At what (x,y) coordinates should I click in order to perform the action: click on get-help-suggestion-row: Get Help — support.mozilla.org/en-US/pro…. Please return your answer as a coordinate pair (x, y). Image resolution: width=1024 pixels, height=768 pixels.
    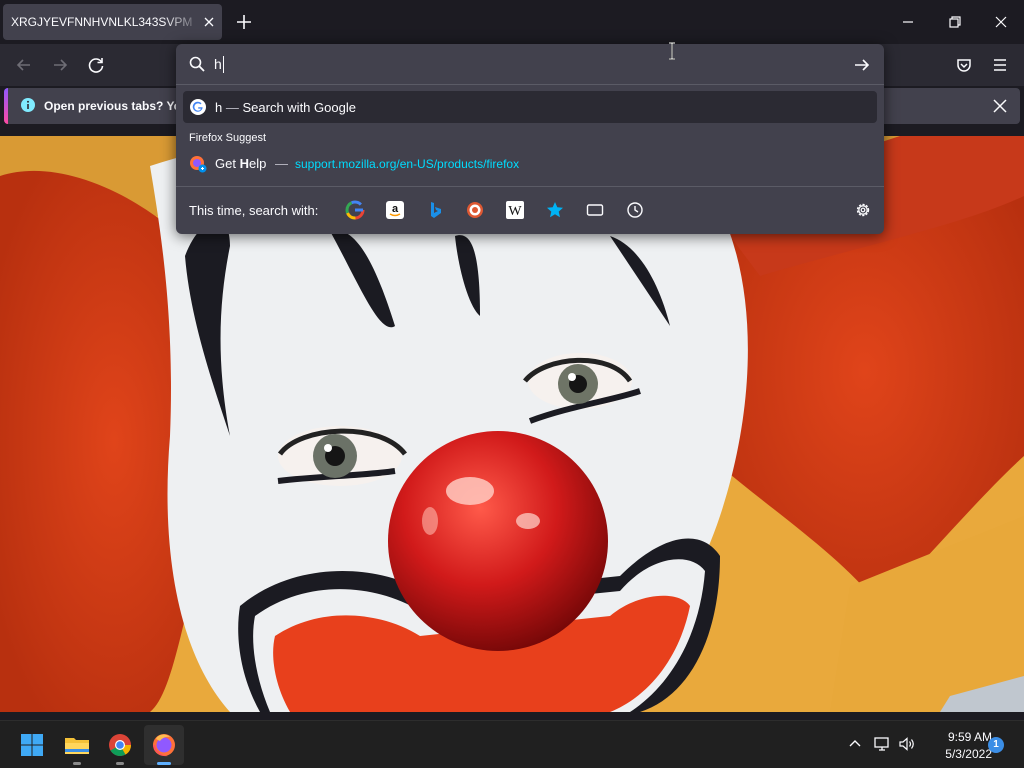
    Looking at the image, I should click on (530, 163).